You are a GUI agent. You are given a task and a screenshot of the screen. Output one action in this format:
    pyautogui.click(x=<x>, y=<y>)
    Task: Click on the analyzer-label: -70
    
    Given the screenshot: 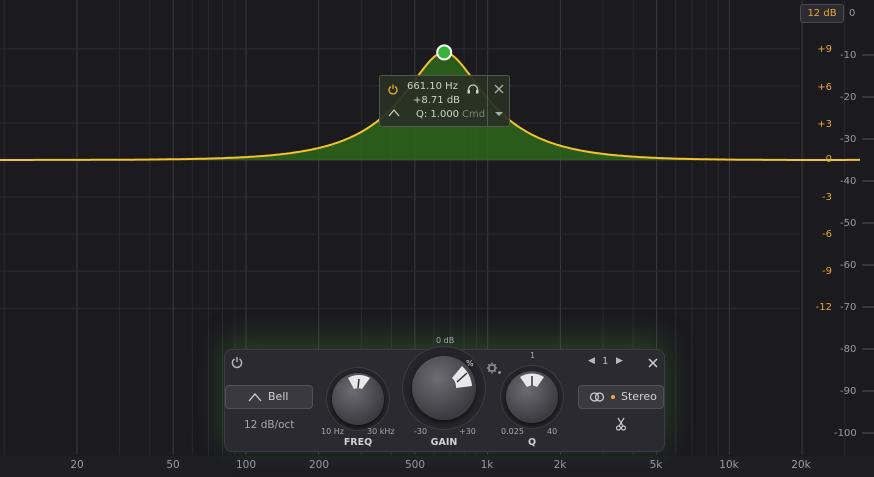 What is the action you would take?
    pyautogui.click(x=848, y=307)
    